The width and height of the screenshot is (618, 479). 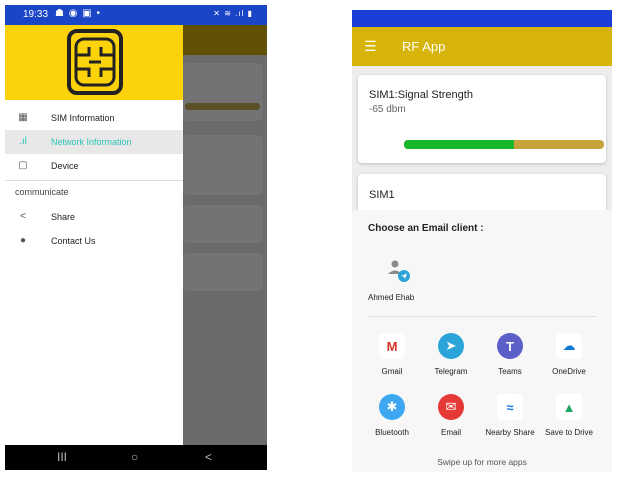 What do you see at coordinates (78, 13) in the screenshot?
I see `notification-icons: ☗ ◉ ▣ •` at bounding box center [78, 13].